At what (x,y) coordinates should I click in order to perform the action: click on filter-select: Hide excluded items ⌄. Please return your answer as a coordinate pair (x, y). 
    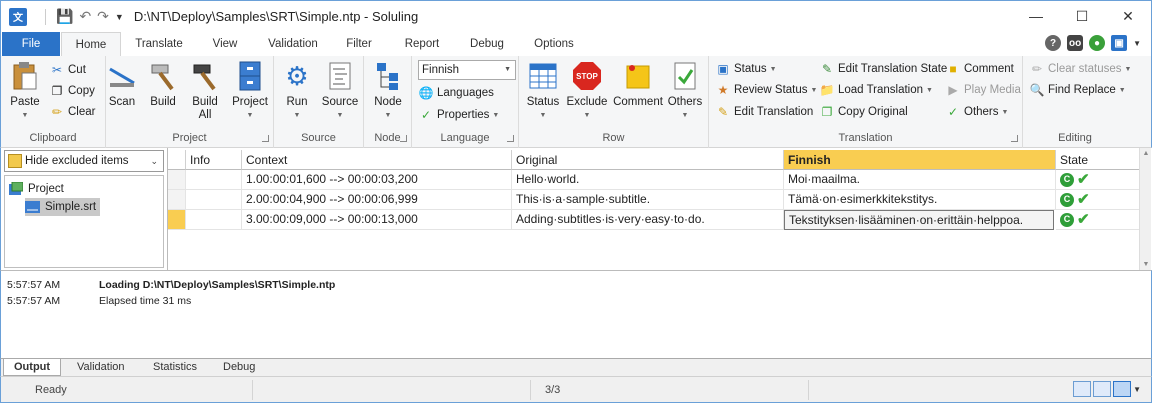
    Looking at the image, I should click on (84, 161).